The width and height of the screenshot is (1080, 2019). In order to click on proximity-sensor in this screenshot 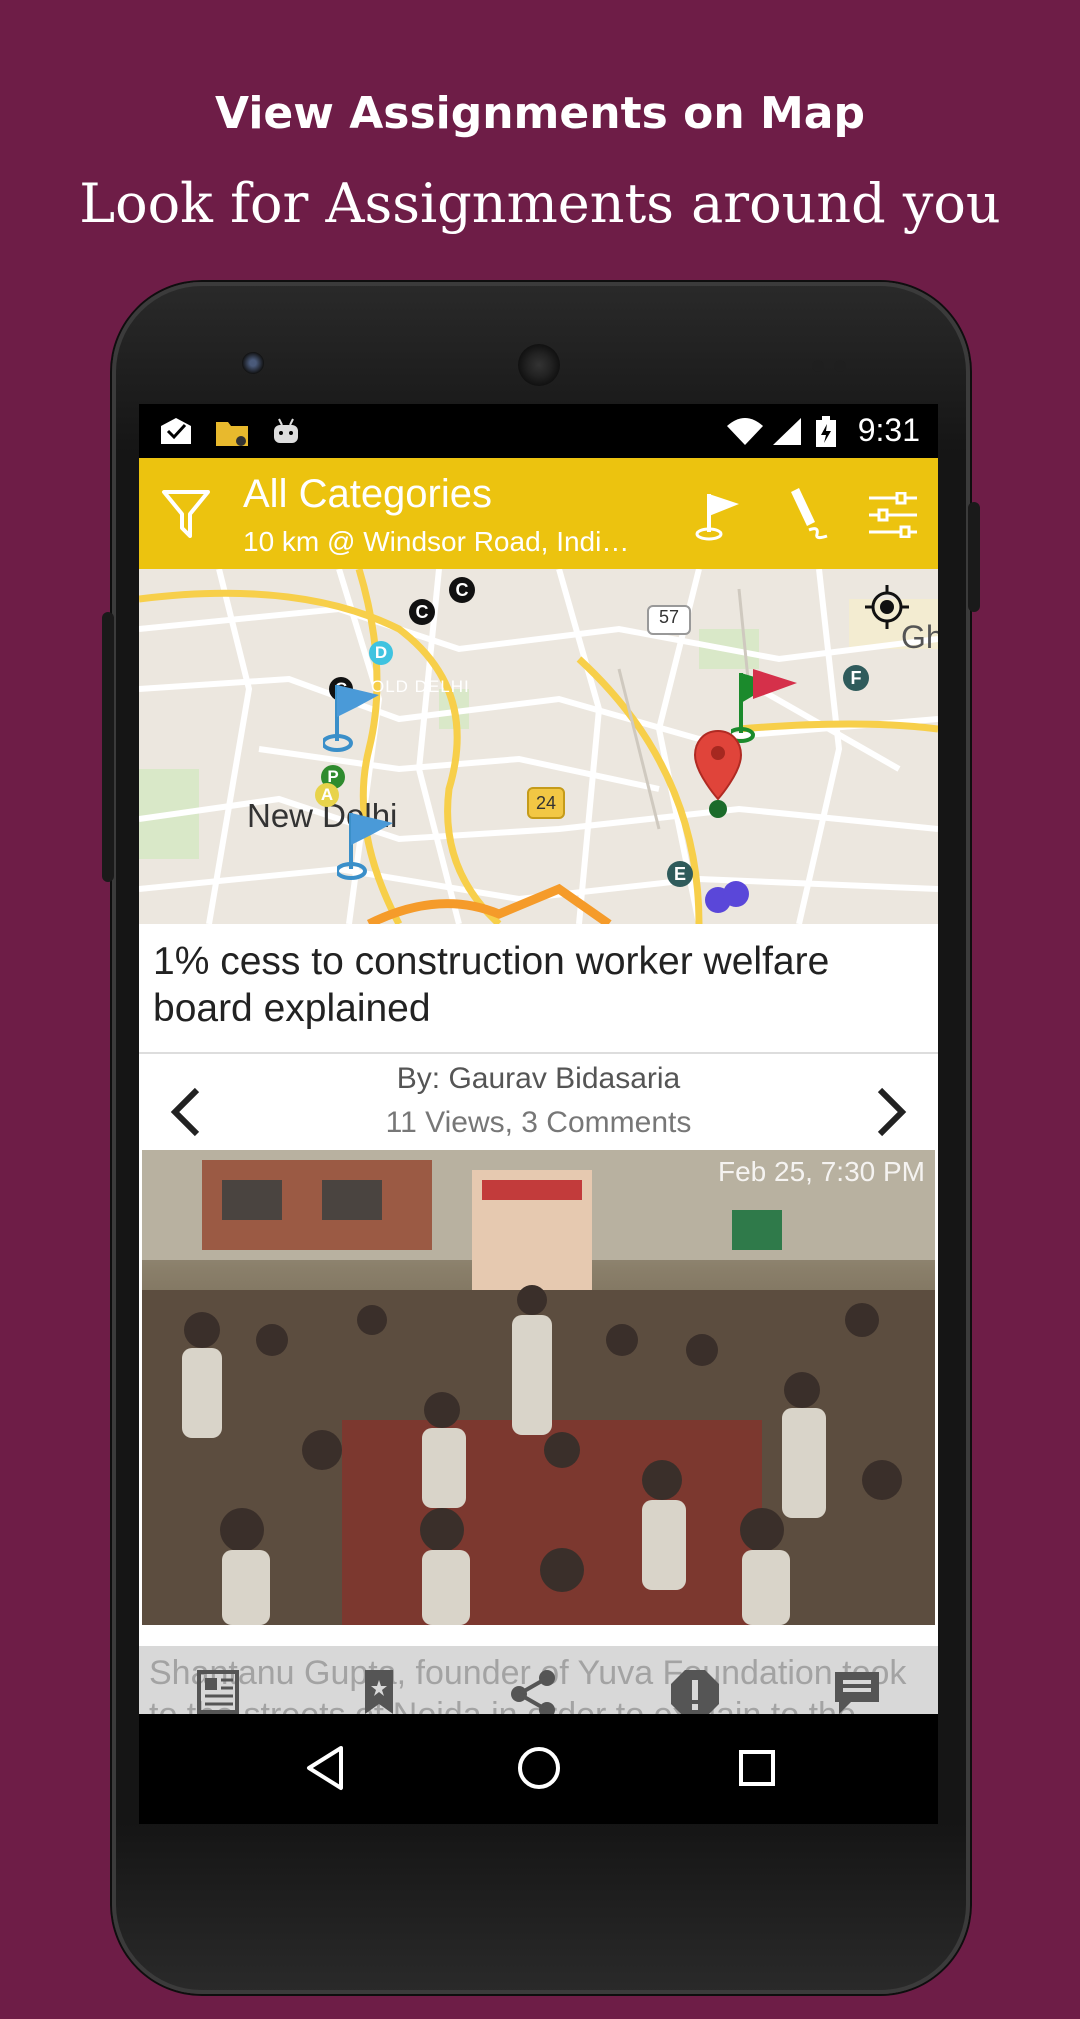, I will do `click(818, 366)`.